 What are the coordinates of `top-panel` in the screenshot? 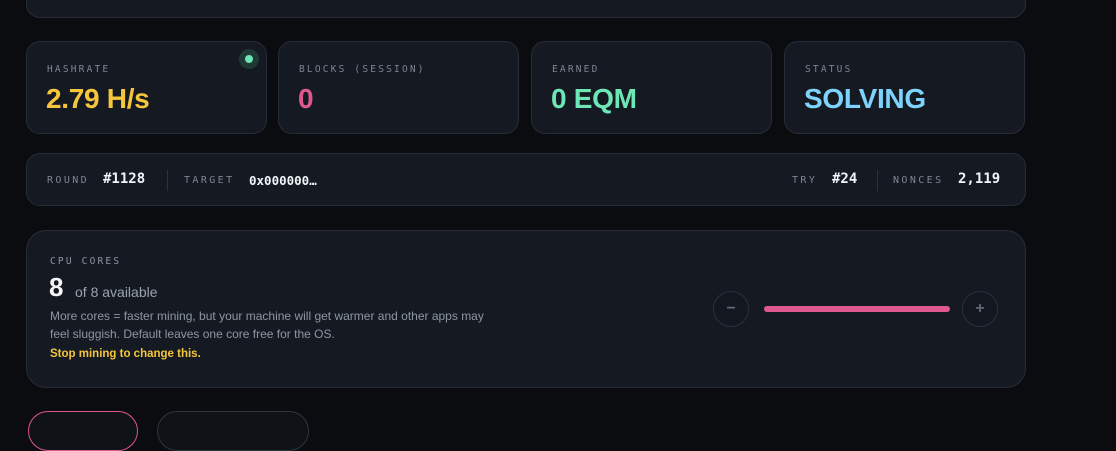 It's located at (526, 9).